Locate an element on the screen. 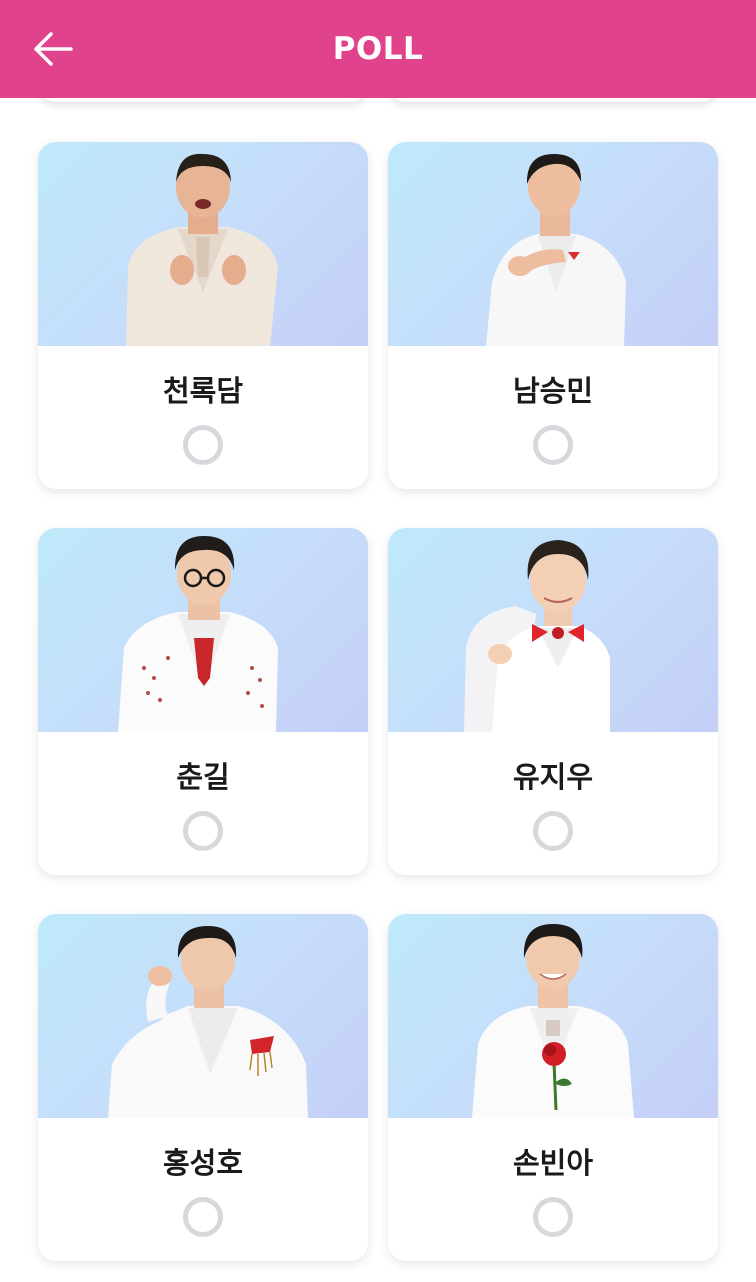 The height and width of the screenshot is (1282, 756). candidate-name: 홍성호 is located at coordinates (203, 1163).